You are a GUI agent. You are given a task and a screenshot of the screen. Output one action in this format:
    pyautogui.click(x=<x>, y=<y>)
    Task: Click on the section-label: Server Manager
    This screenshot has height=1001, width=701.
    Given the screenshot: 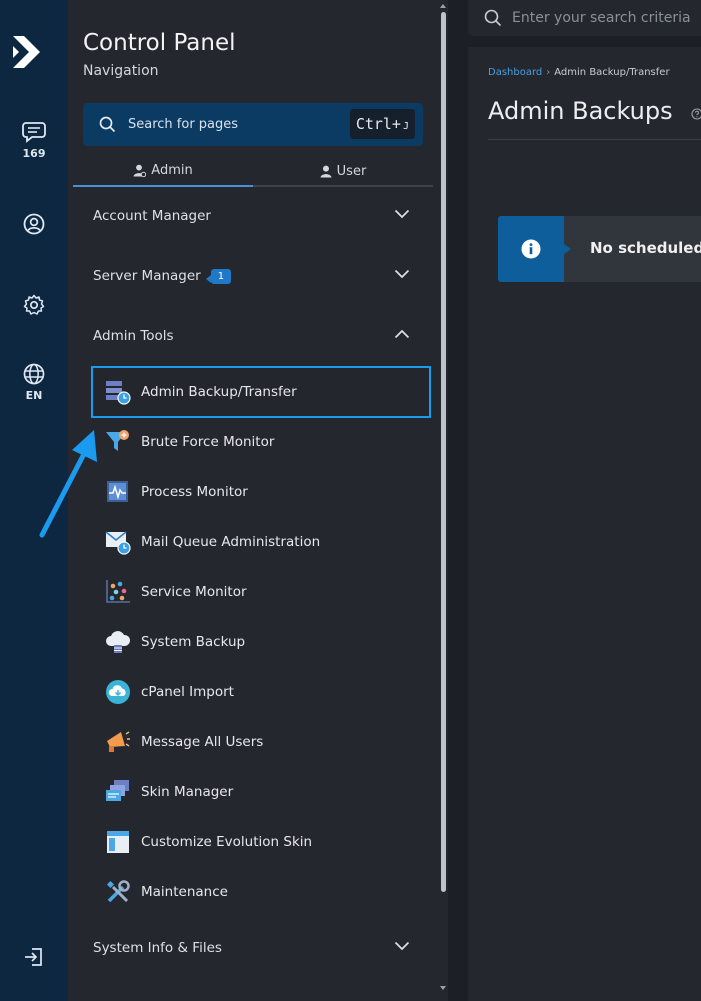 What is the action you would take?
    pyautogui.click(x=147, y=276)
    